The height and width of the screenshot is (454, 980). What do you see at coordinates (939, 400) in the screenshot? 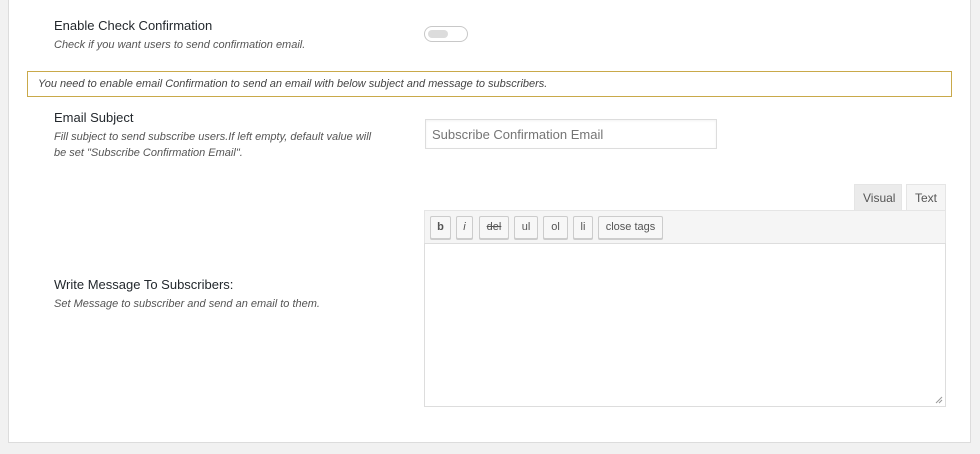
I see `resize-grip-icon` at bounding box center [939, 400].